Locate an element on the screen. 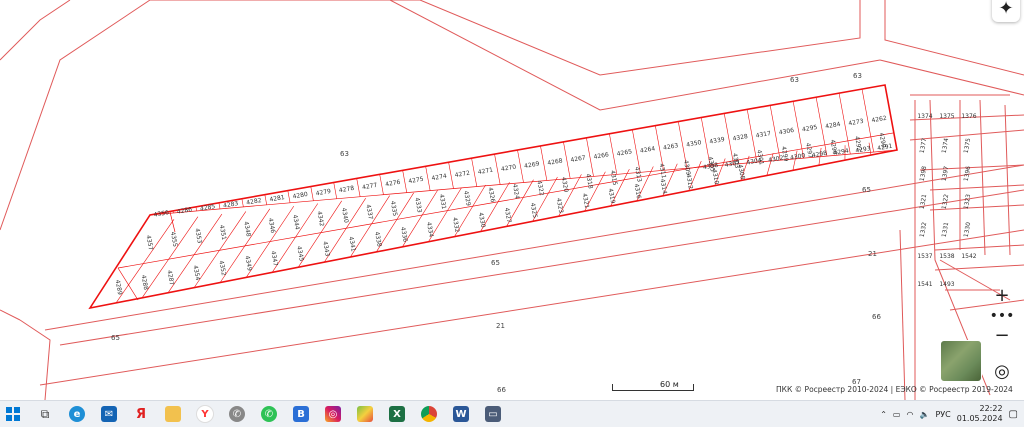  plot-number: 4350 is located at coordinates (694, 144).